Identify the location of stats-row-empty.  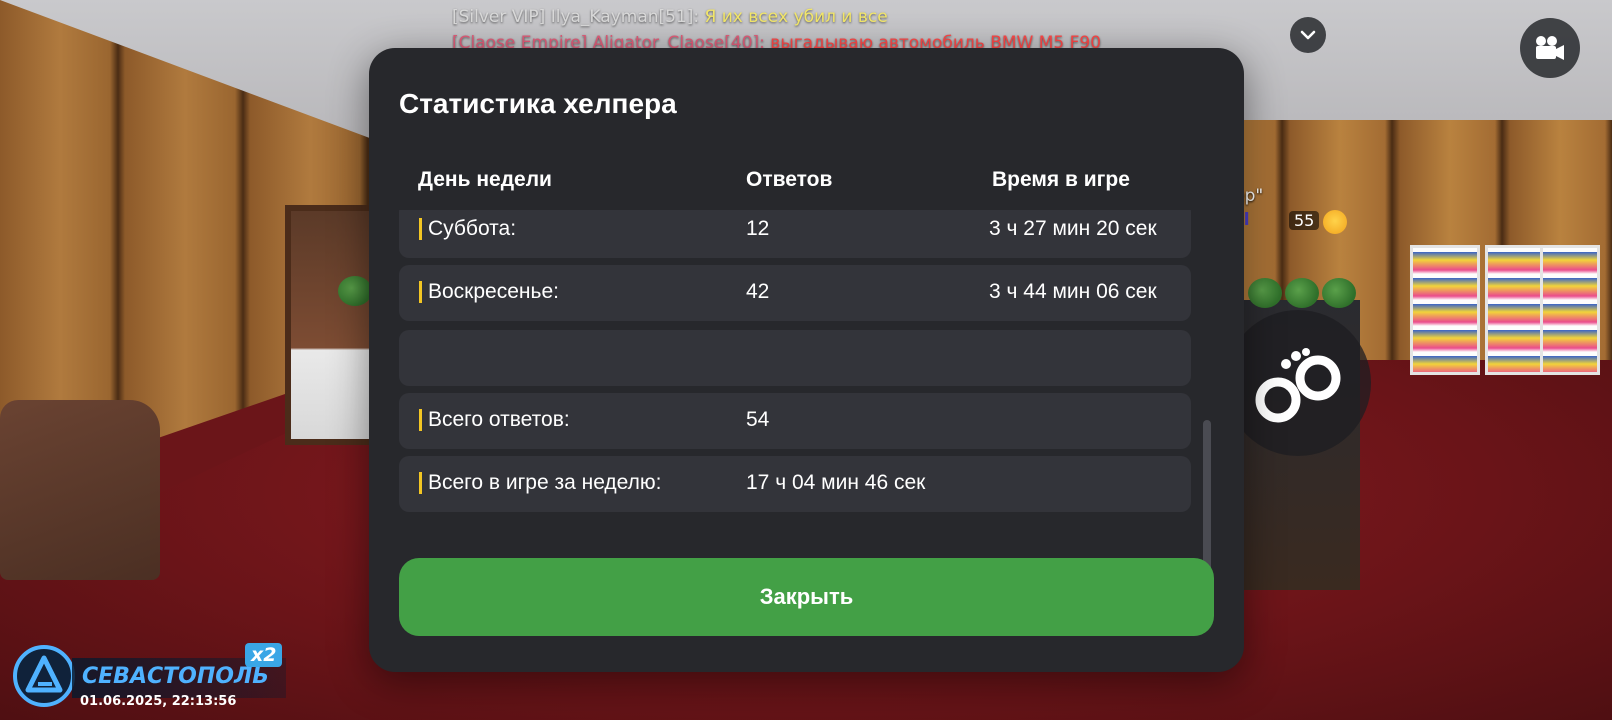
(795, 358).